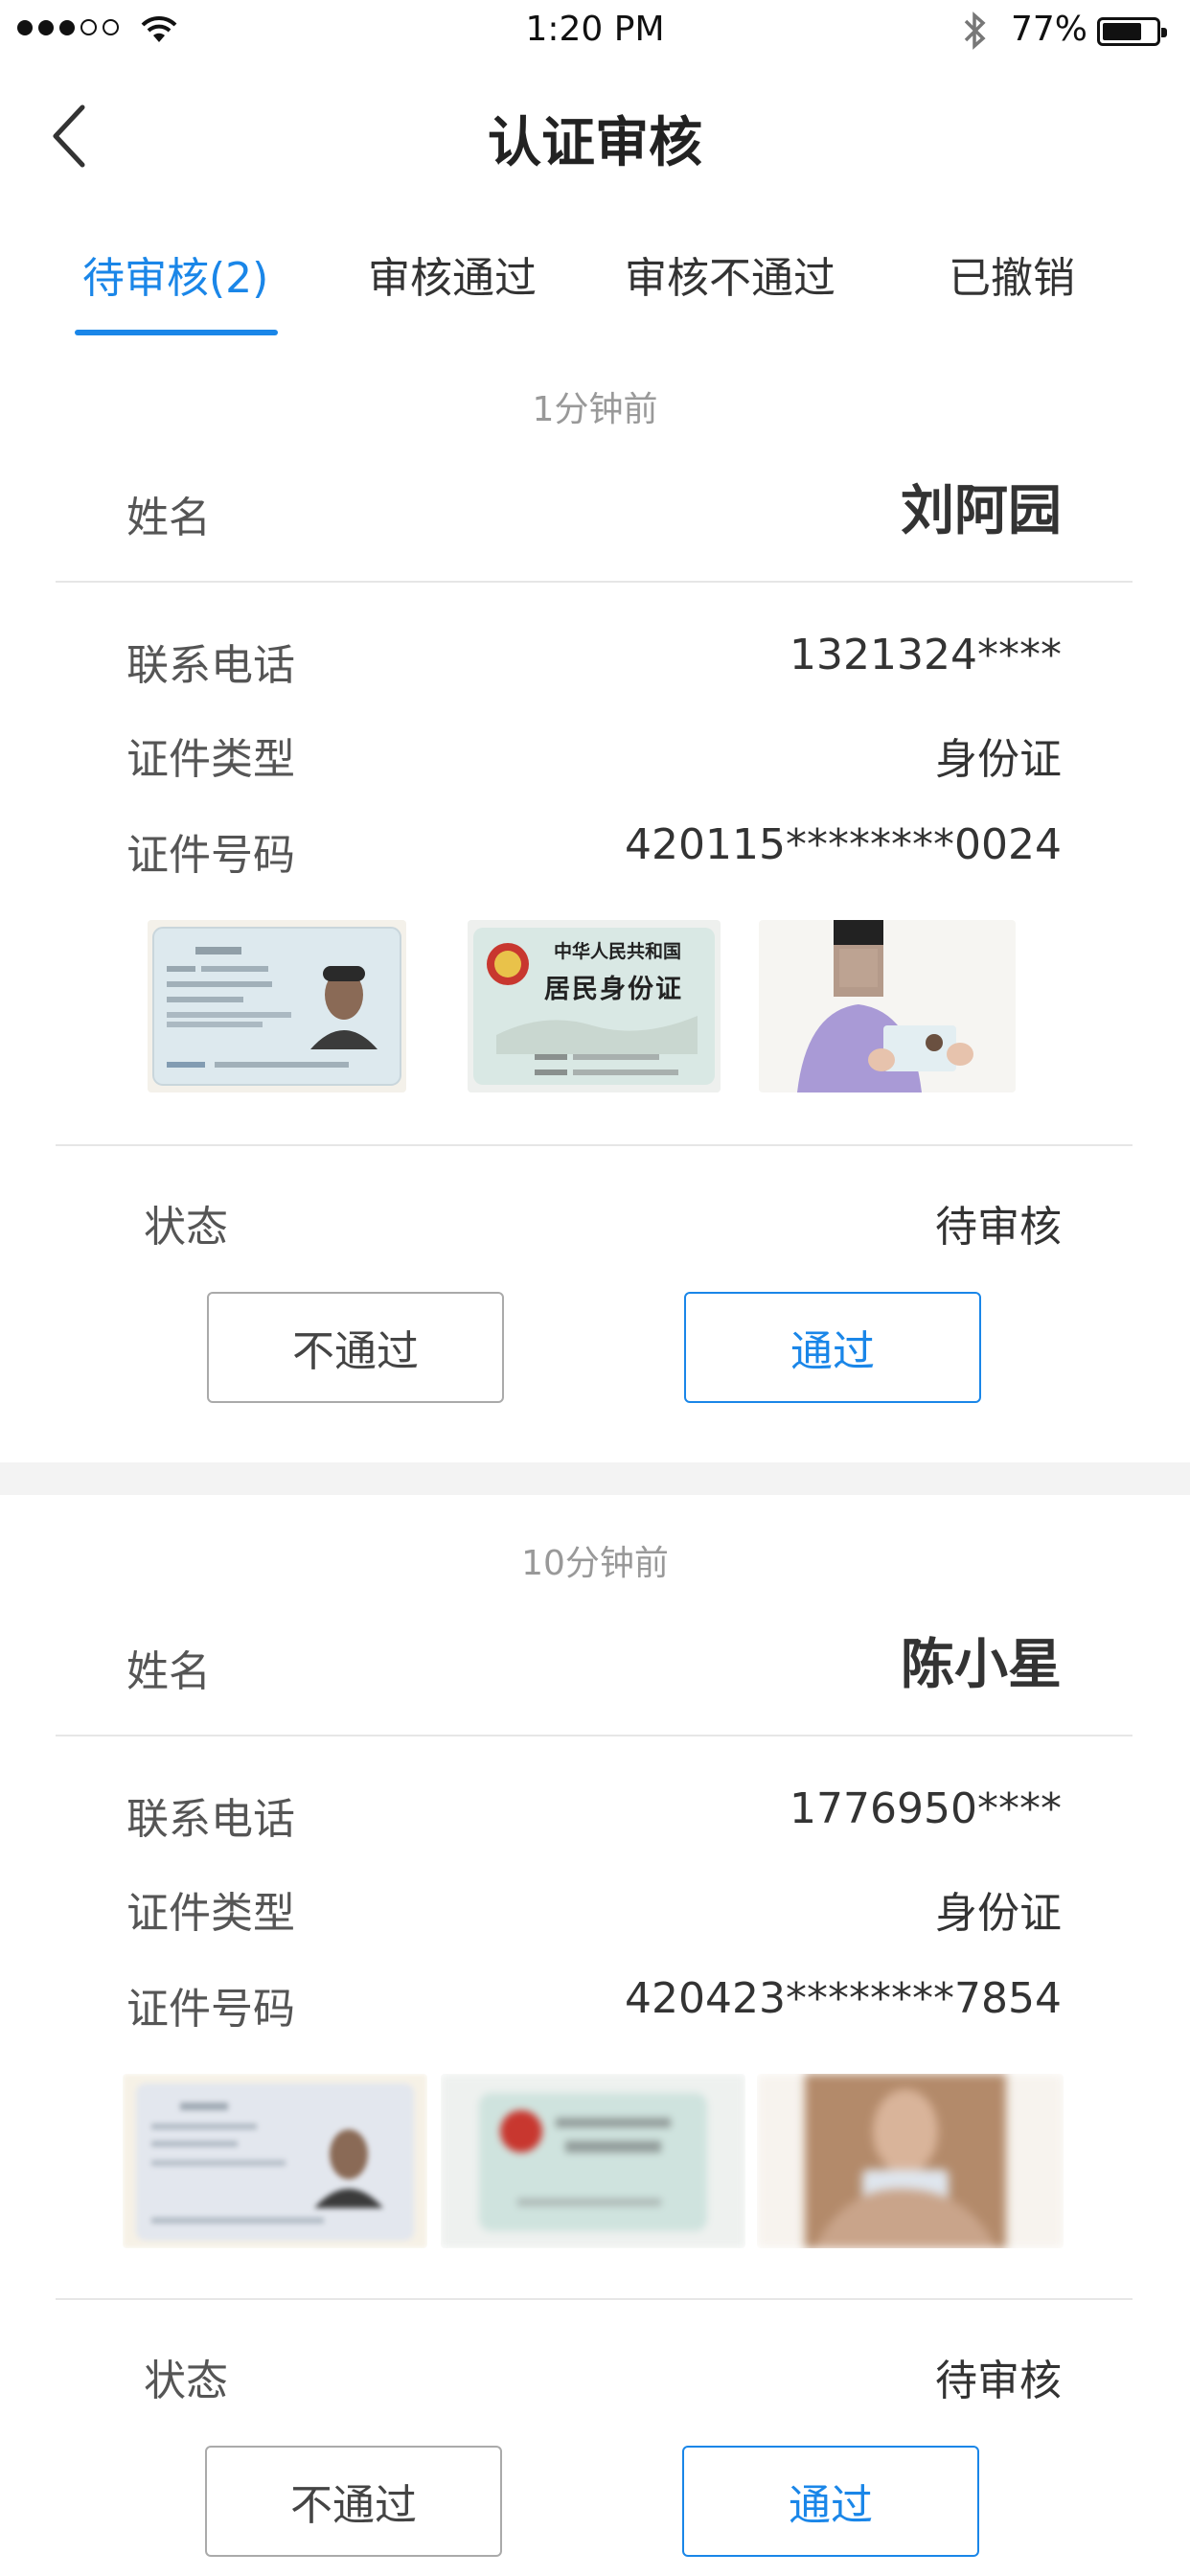 The image size is (1190, 2576). What do you see at coordinates (595, 1479) in the screenshot?
I see `section-separator` at bounding box center [595, 1479].